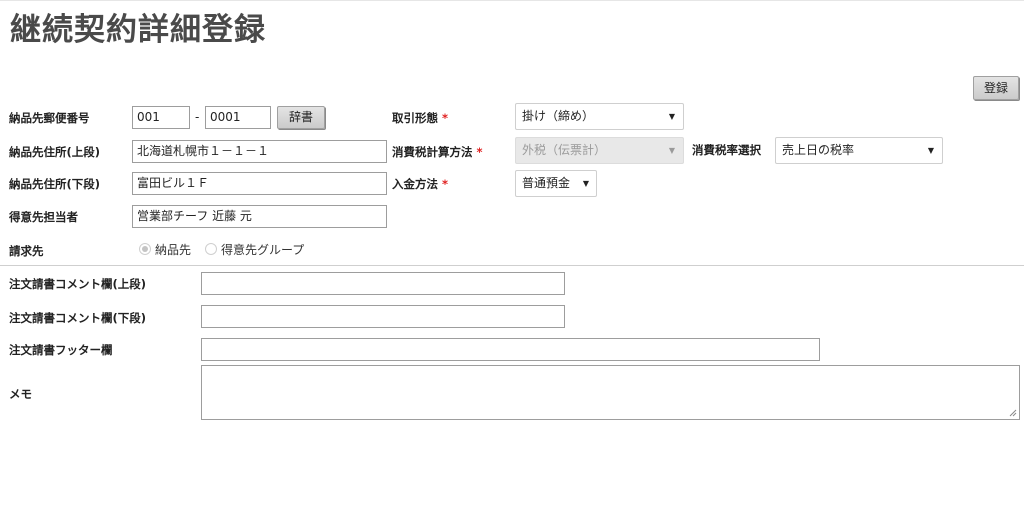  What do you see at coordinates (263, 250) in the screenshot?
I see `billing-radio-customer-group-label: 得意先グループ` at bounding box center [263, 250].